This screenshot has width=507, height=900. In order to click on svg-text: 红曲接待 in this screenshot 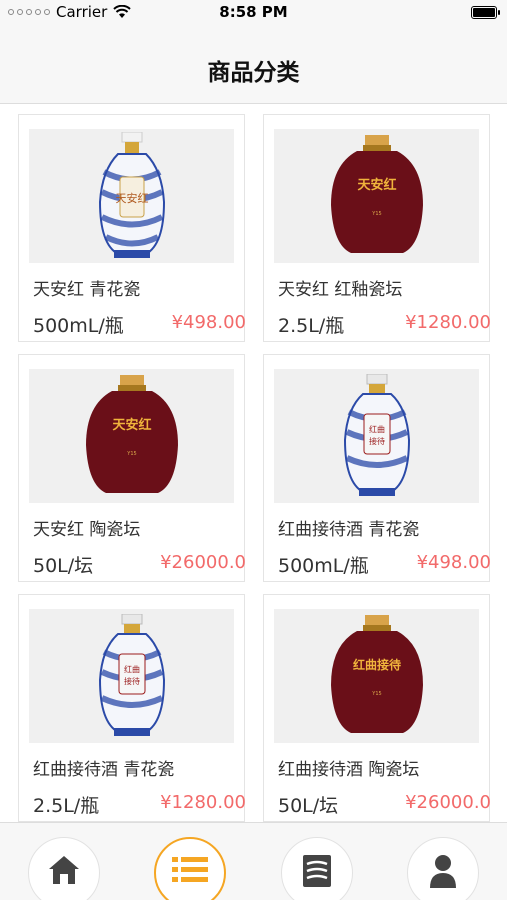, I will do `click(376, 664)`.